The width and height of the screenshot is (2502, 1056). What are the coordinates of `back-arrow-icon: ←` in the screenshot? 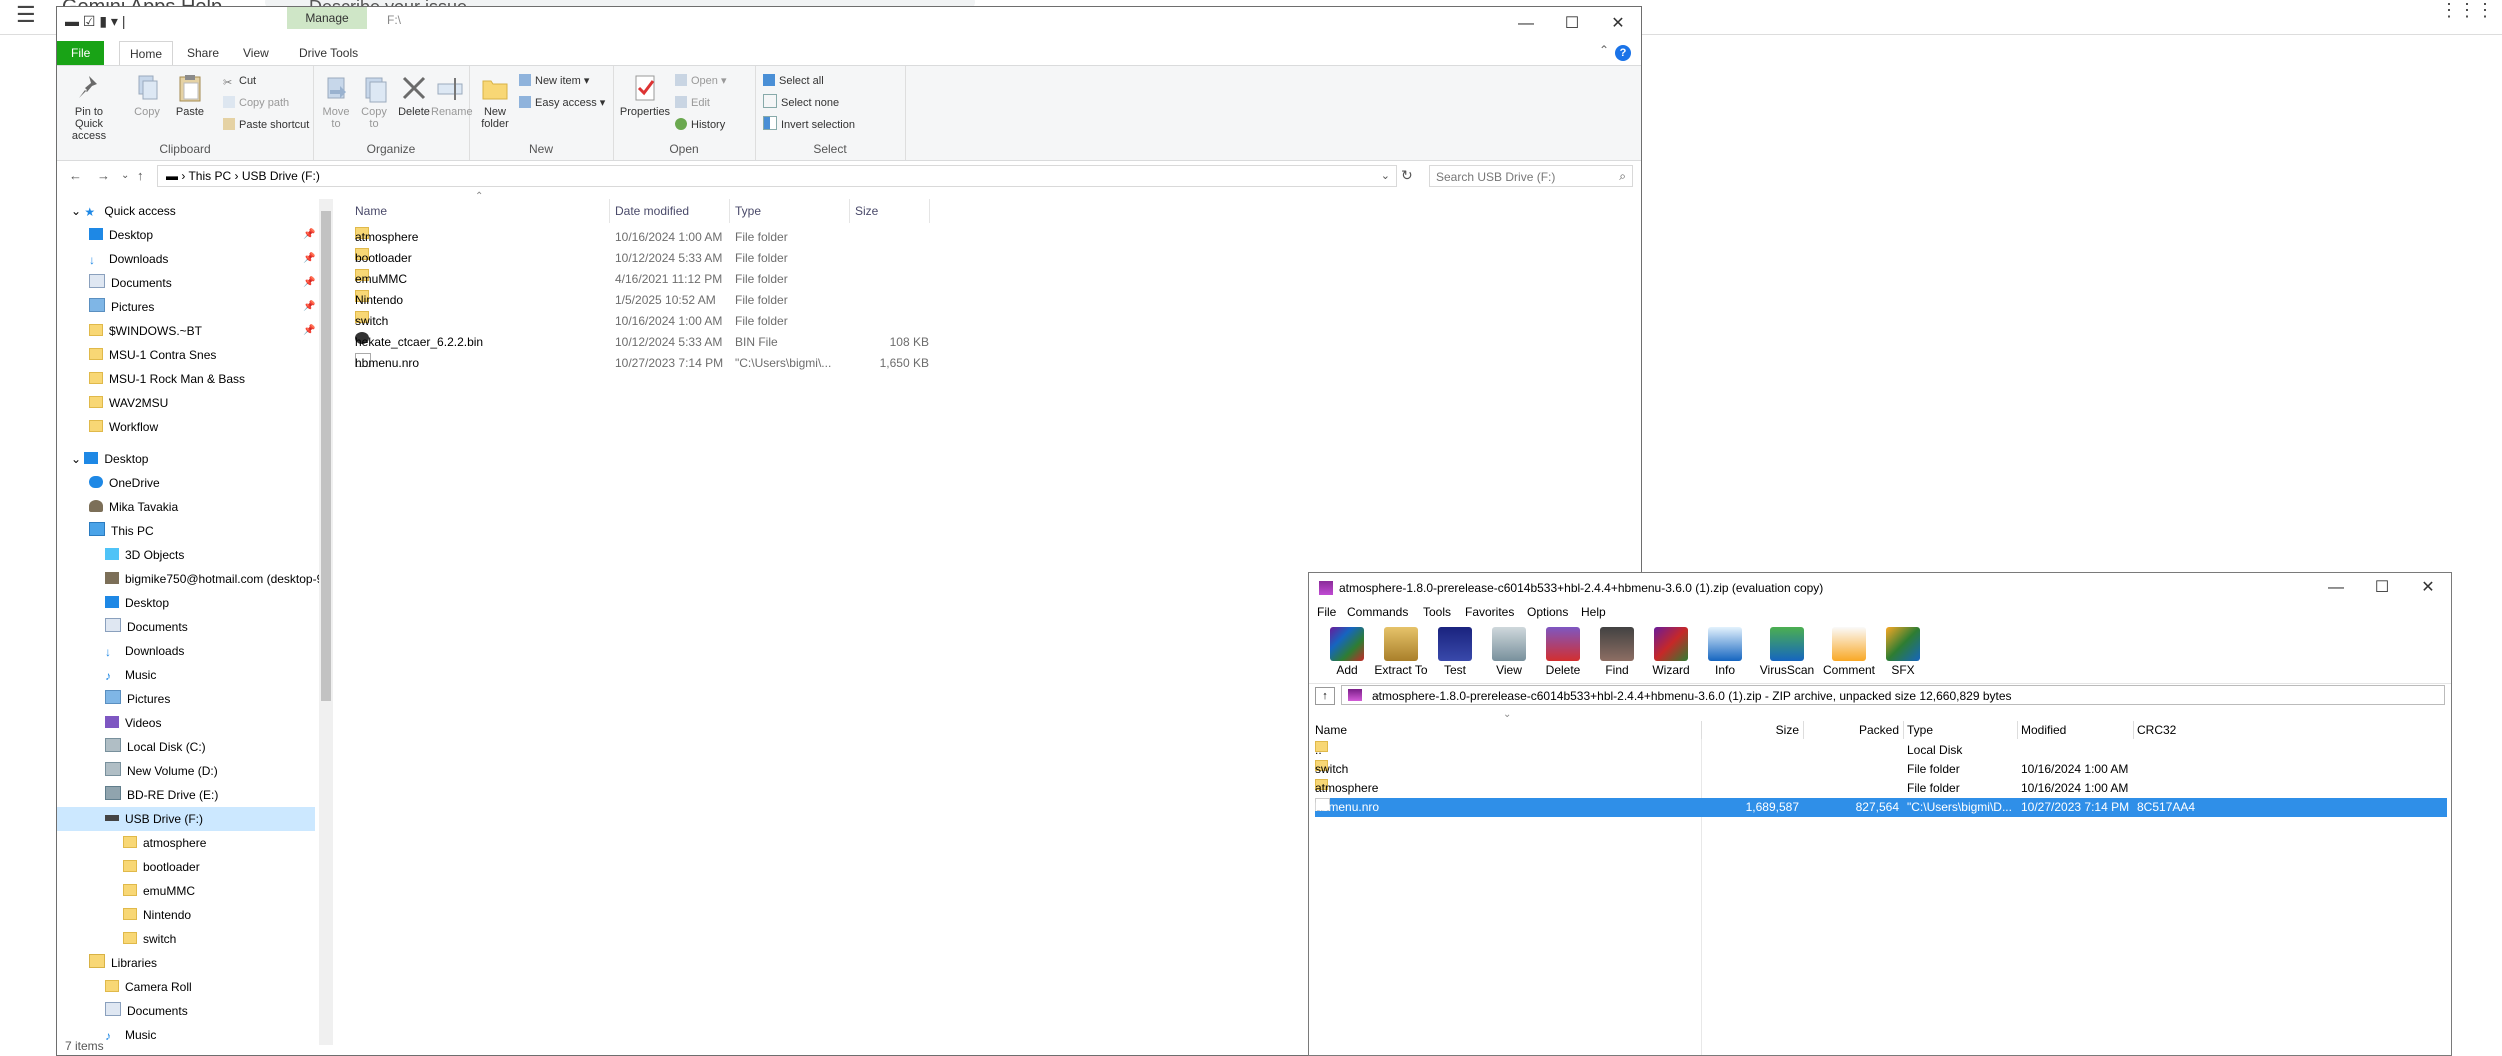 It's located at (75, 175).